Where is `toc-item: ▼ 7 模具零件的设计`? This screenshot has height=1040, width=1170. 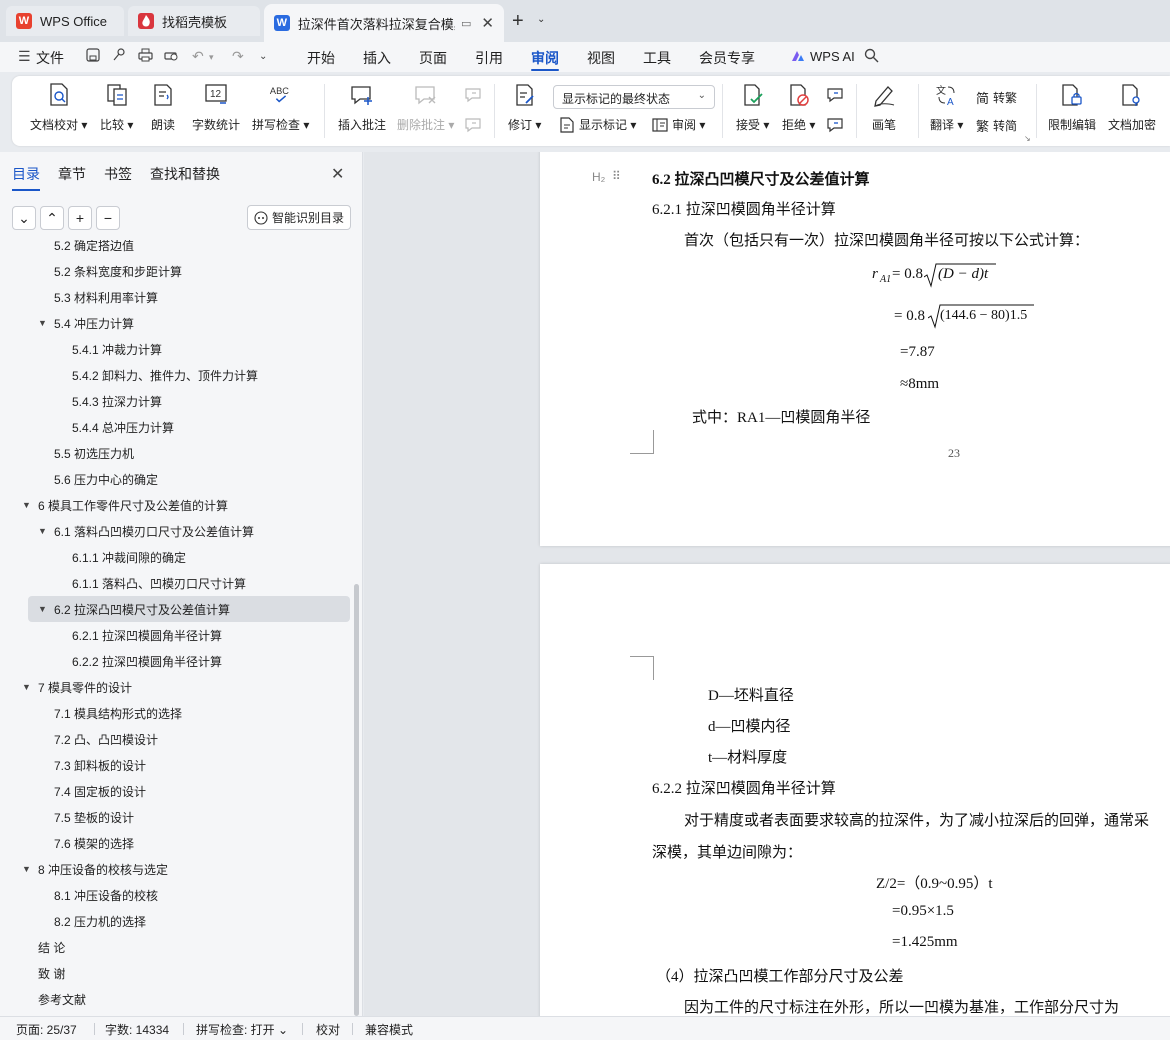 toc-item: ▼ 7 模具零件的设计 is located at coordinates (175, 687).